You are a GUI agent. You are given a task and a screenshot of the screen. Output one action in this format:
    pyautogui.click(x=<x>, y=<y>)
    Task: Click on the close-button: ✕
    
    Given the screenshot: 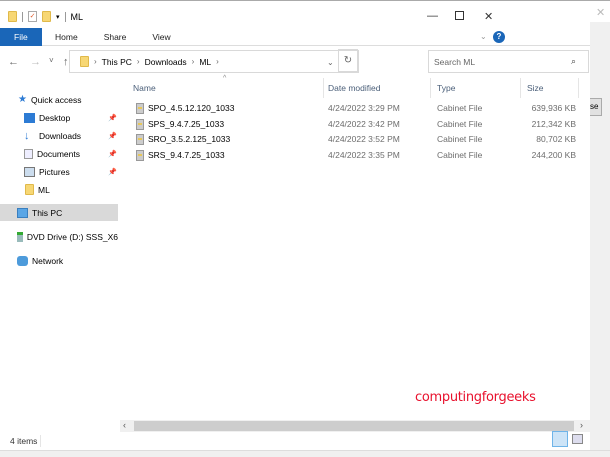 What is the action you would take?
    pyautogui.click(x=488, y=16)
    